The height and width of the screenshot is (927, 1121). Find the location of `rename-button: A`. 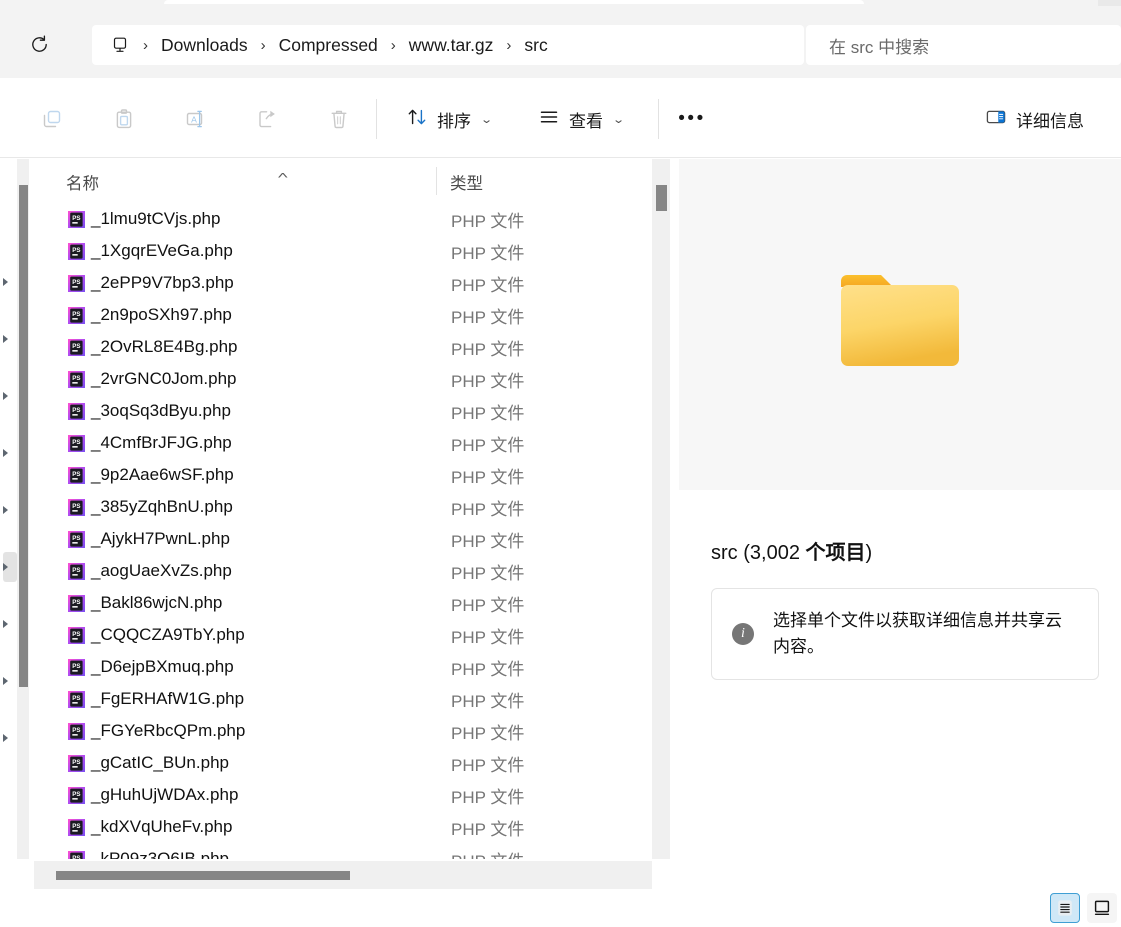

rename-button: A is located at coordinates (195, 119).